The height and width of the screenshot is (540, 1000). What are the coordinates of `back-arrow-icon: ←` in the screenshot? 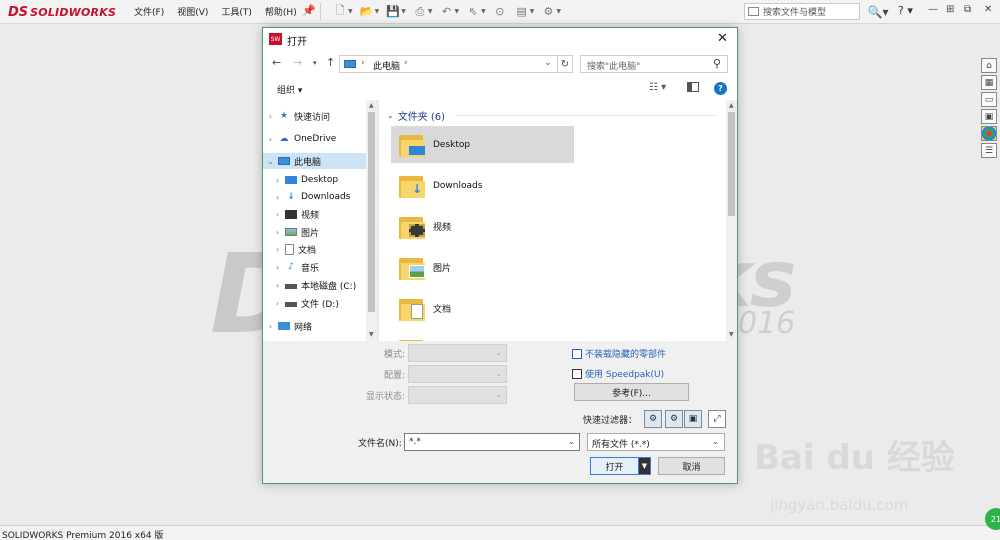 It's located at (276, 62).